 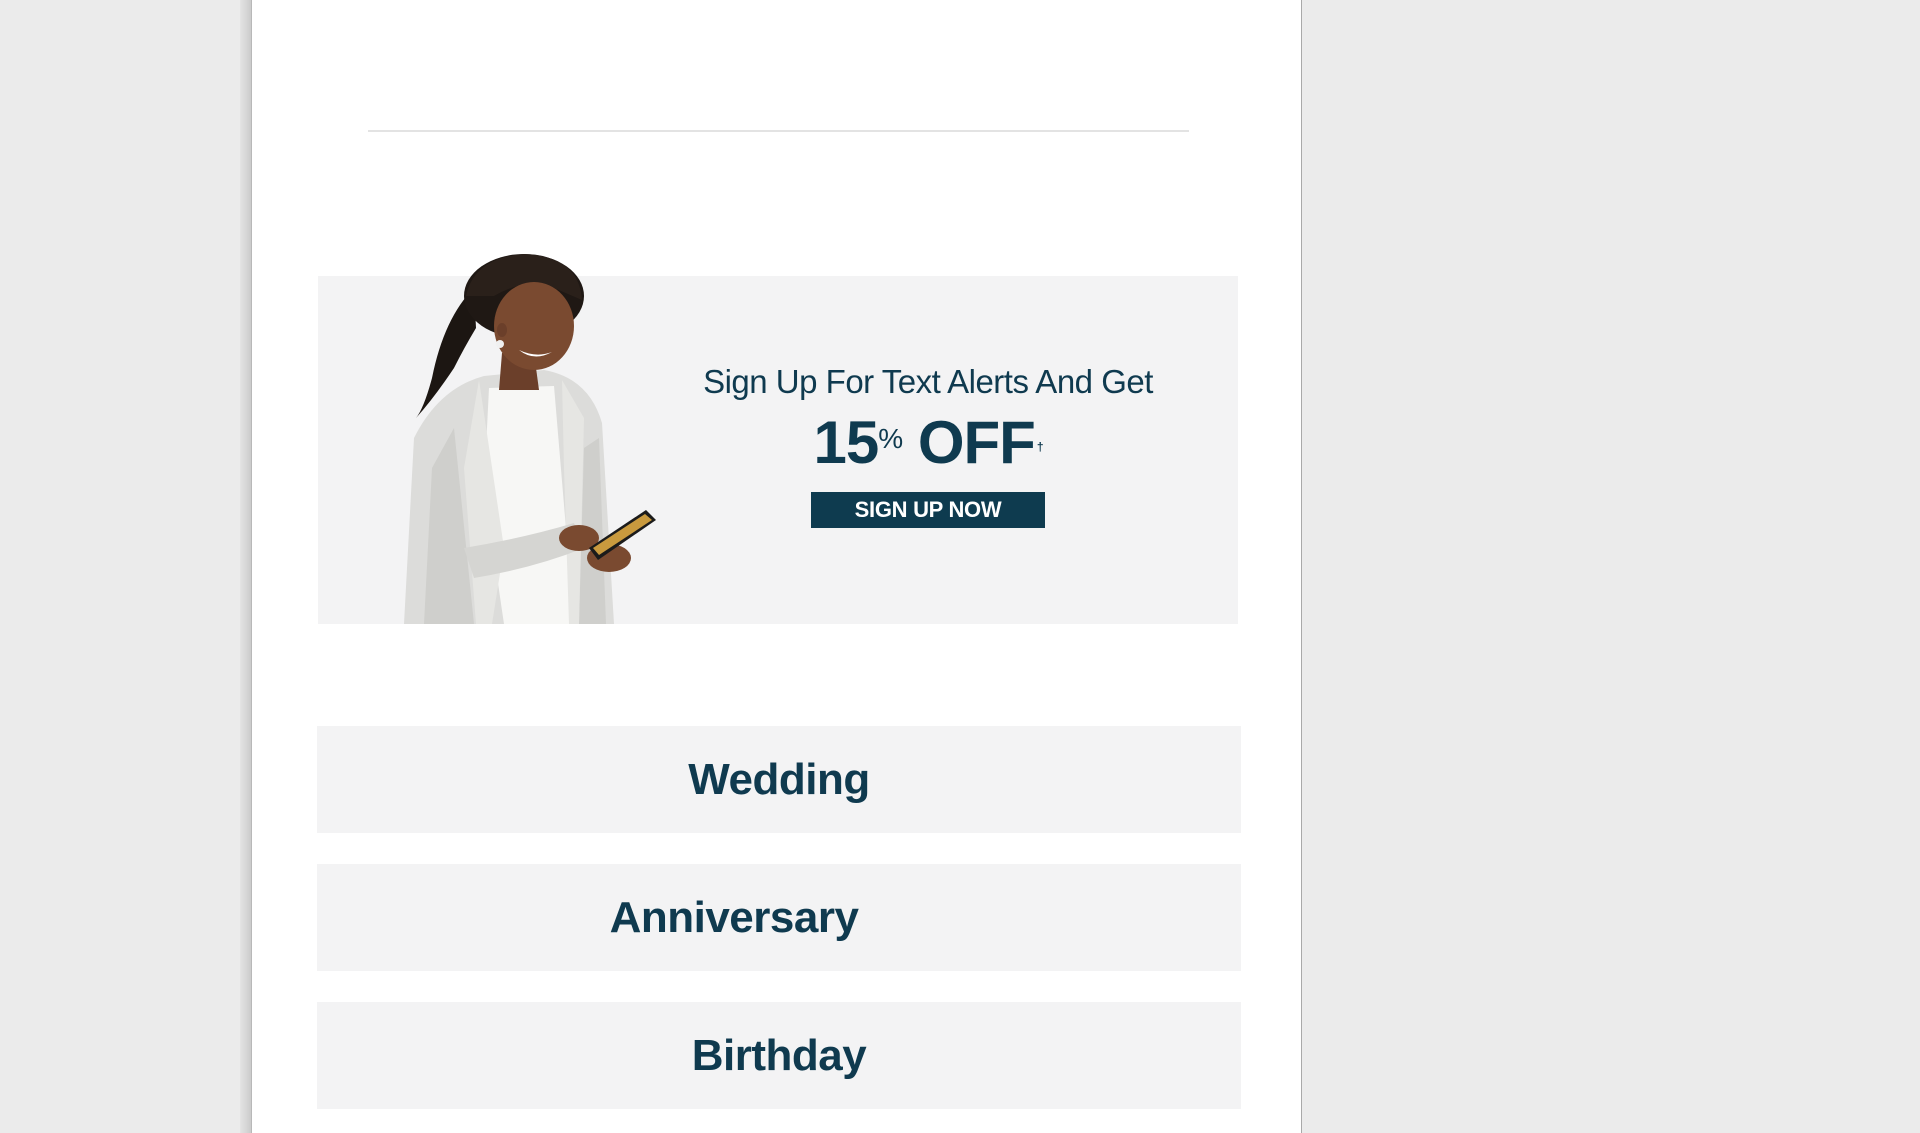 I want to click on sign-up-now-button: SIGN UP NOW, so click(x=928, y=510).